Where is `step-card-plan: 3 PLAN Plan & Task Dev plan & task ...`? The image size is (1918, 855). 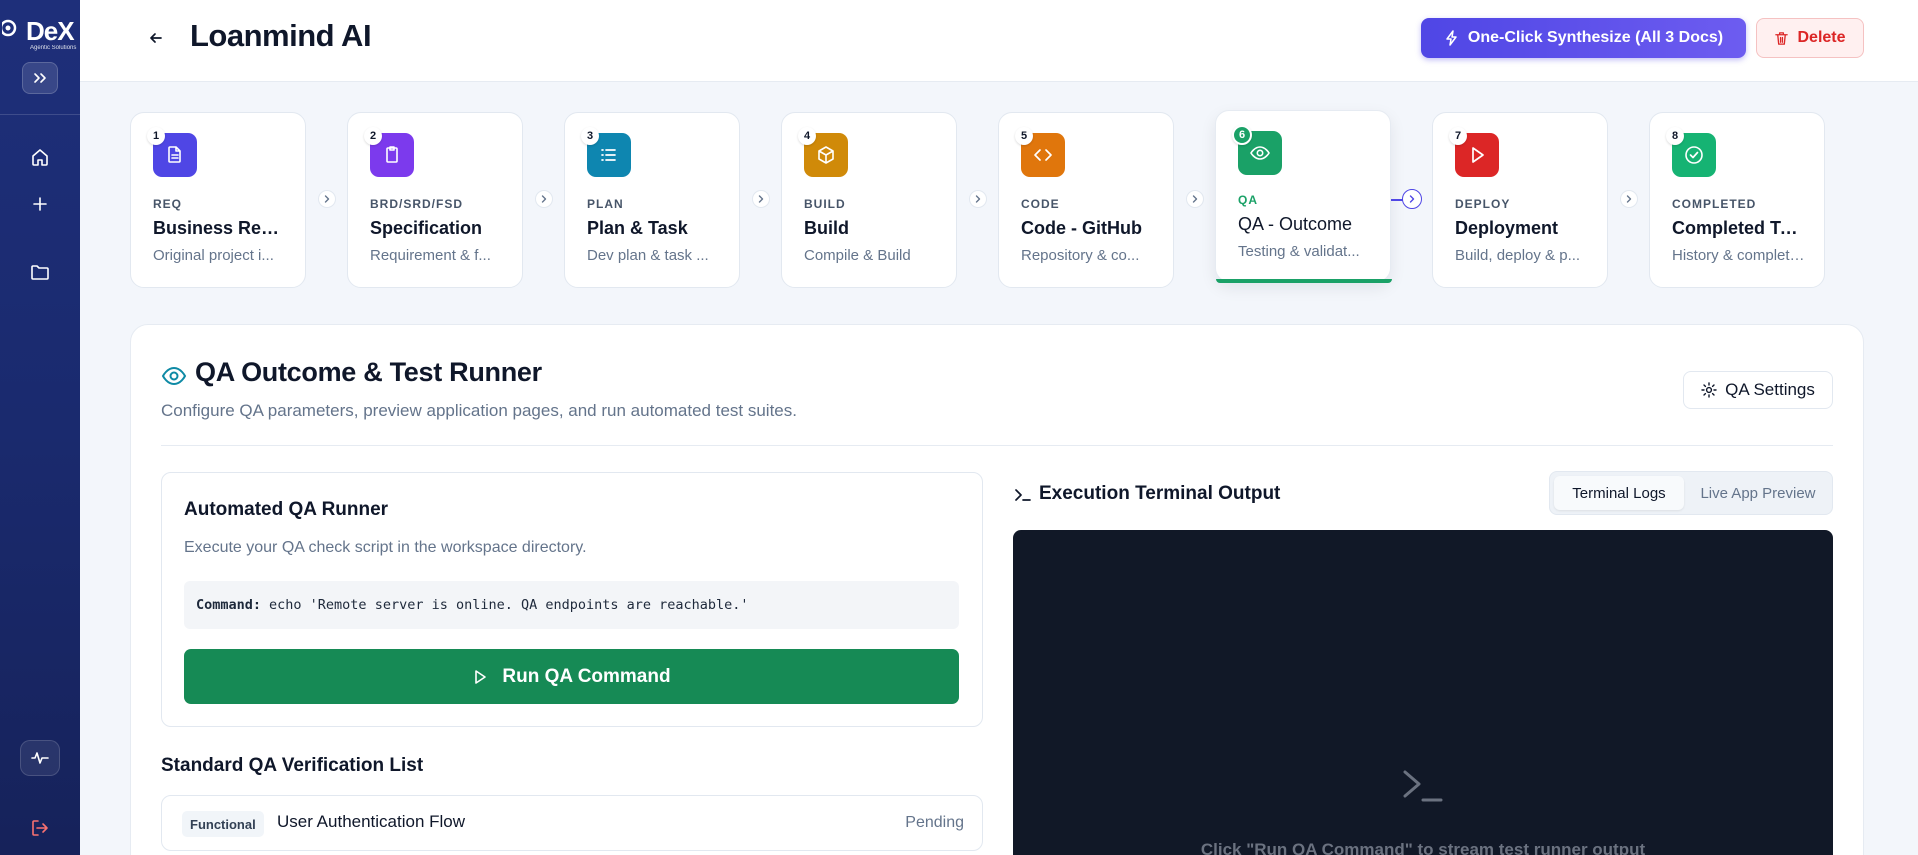 step-card-plan: 3 PLAN Plan & Task Dev plan & task ... is located at coordinates (652, 200).